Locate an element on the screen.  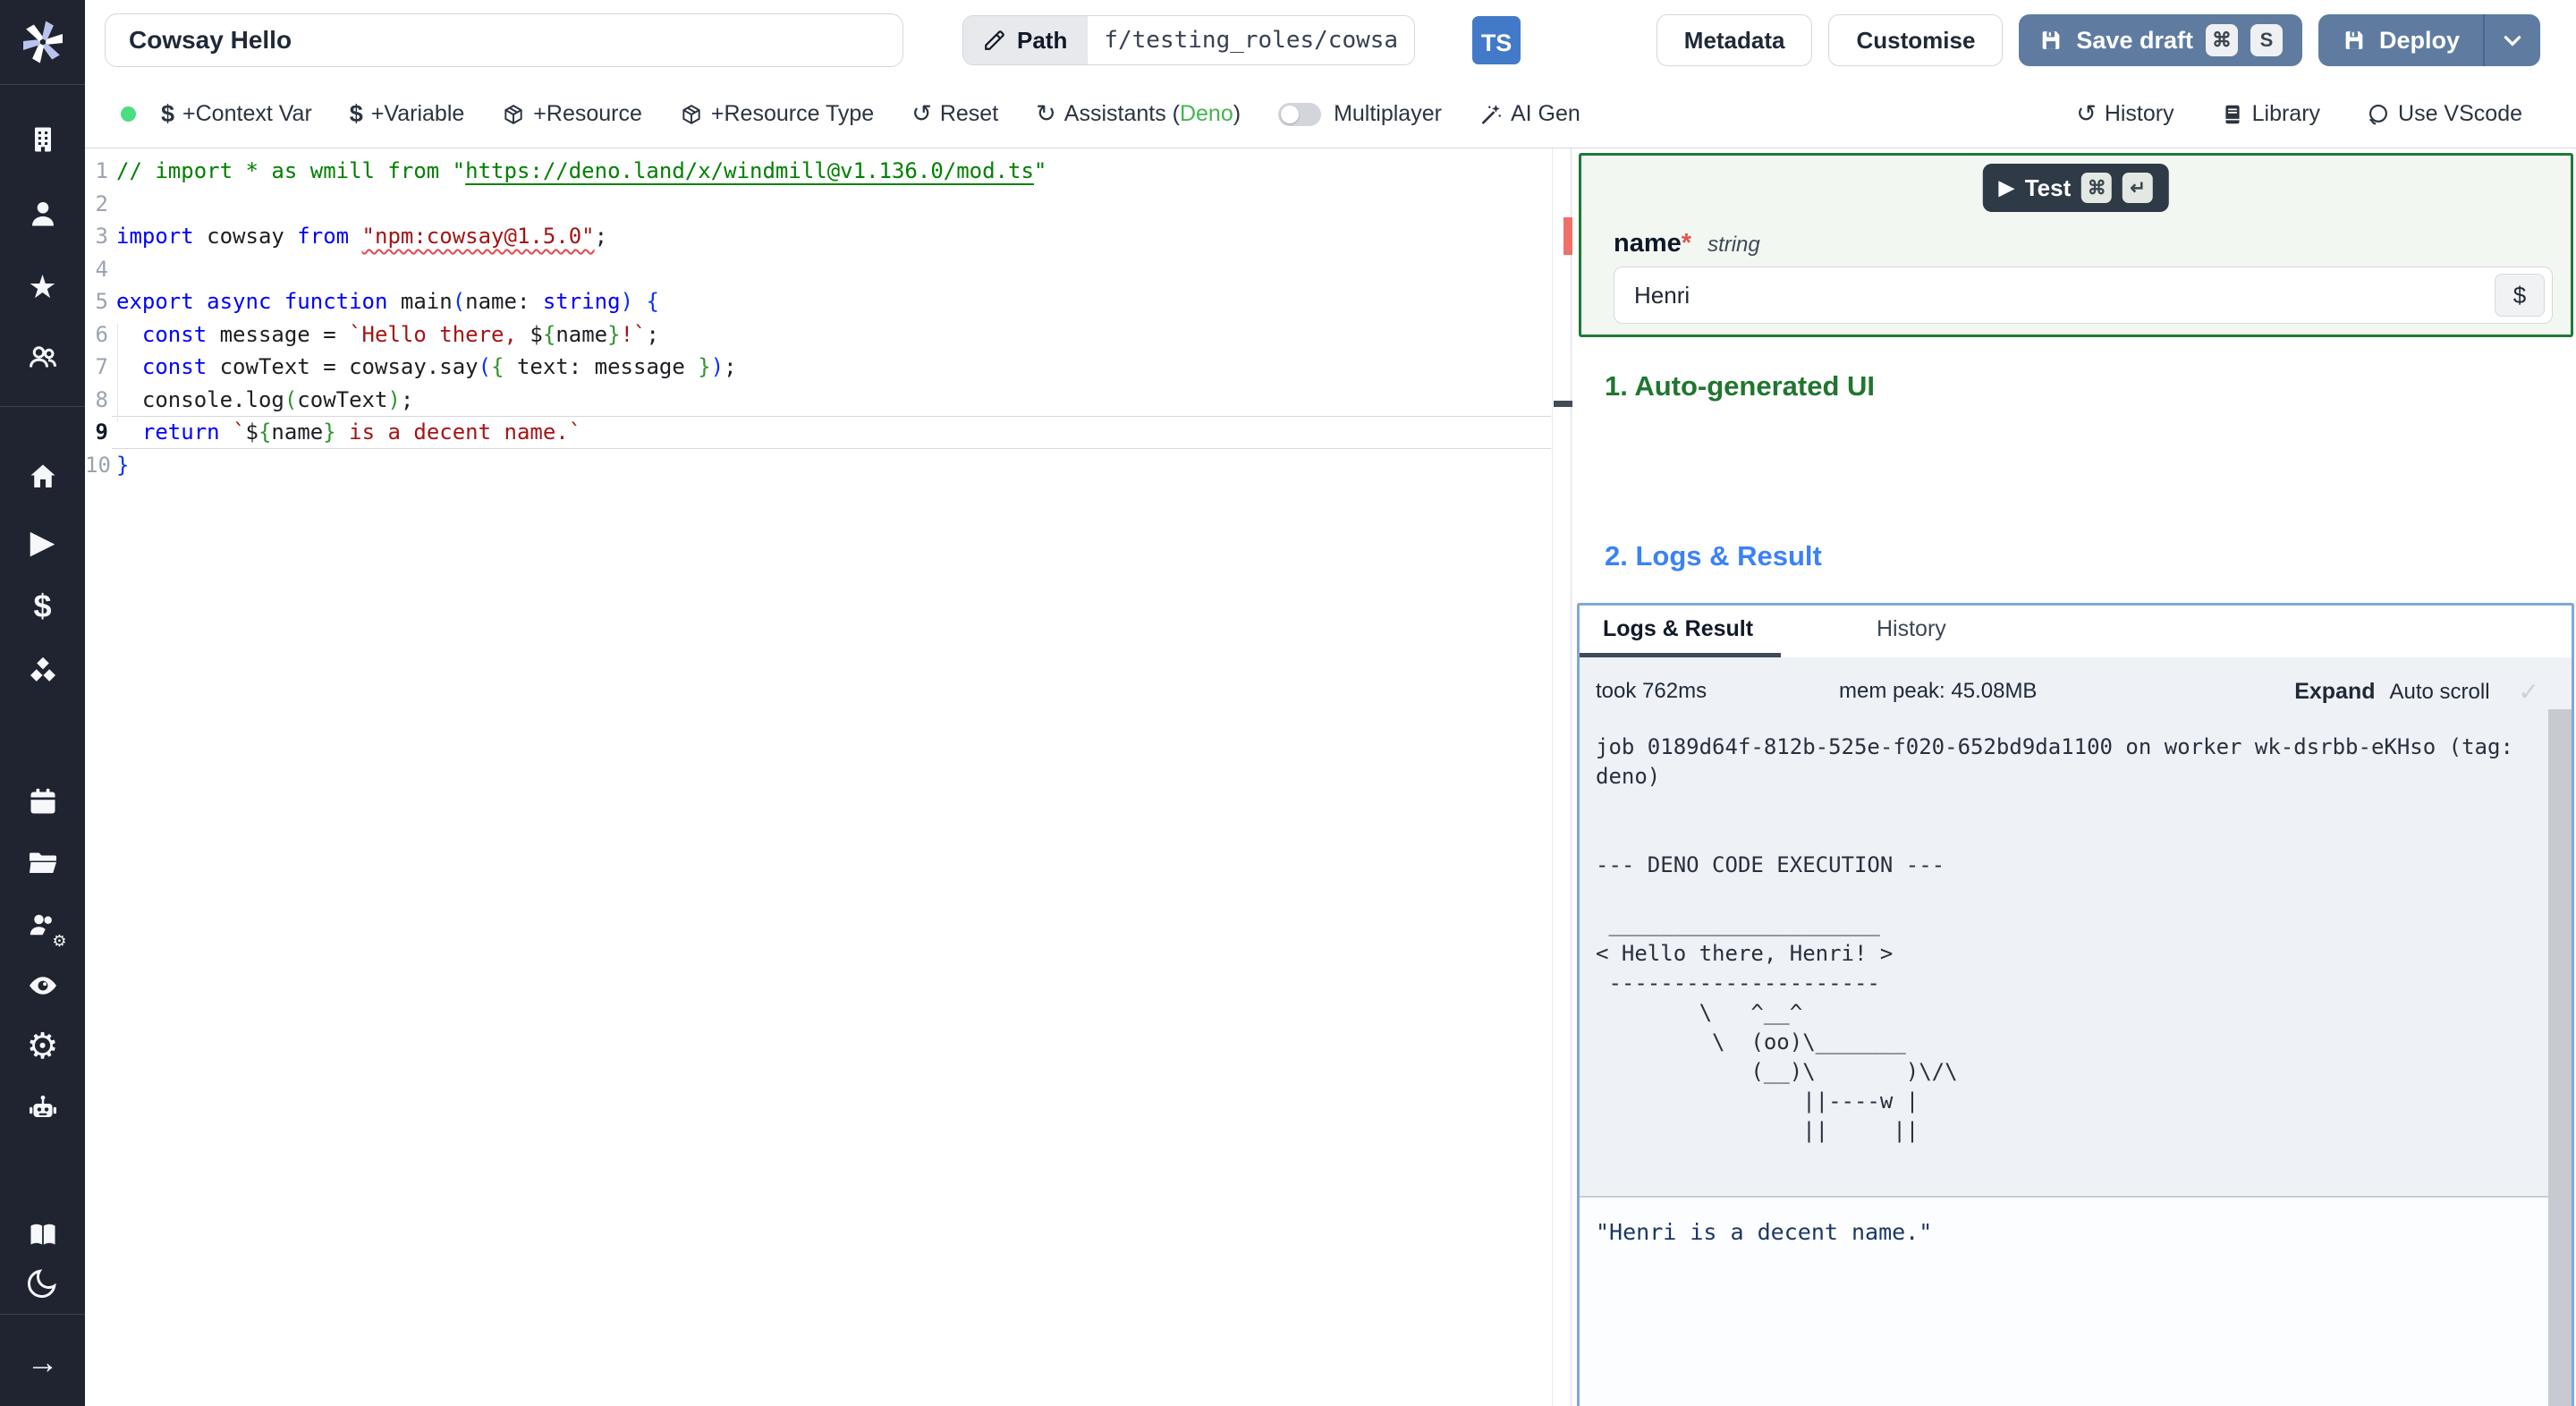
use-vscode-button: Use VScode is located at coordinates (2444, 114).